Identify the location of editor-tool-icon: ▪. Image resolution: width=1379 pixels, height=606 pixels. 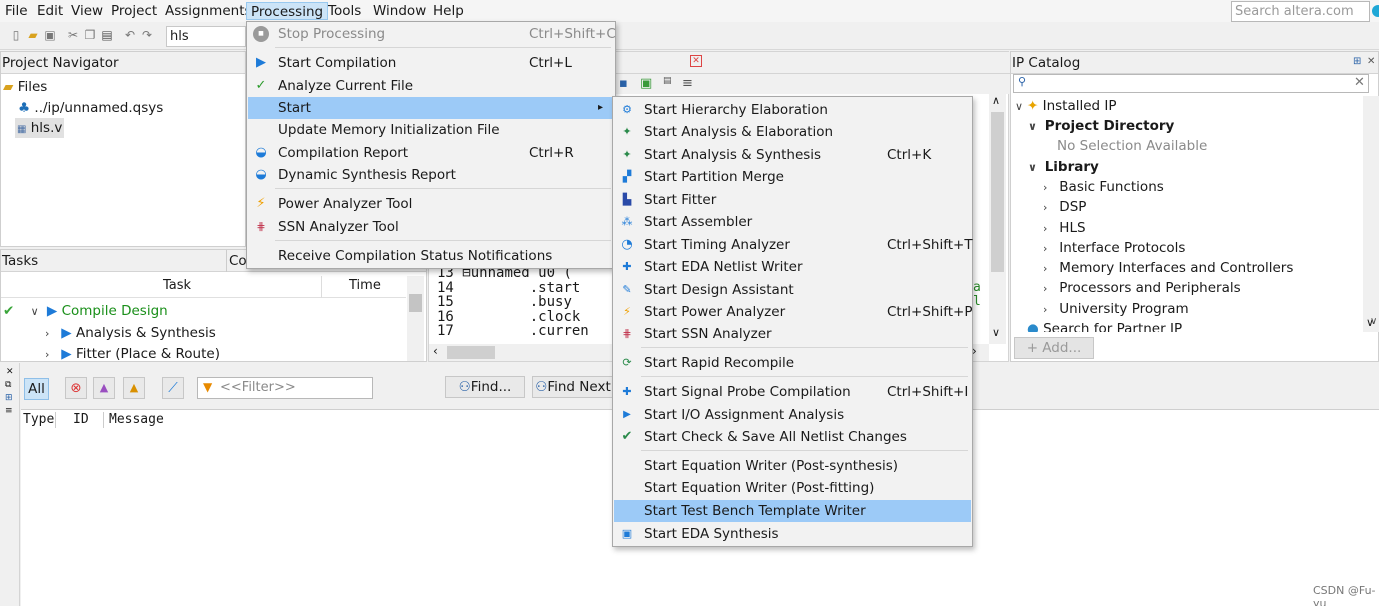
(623, 83).